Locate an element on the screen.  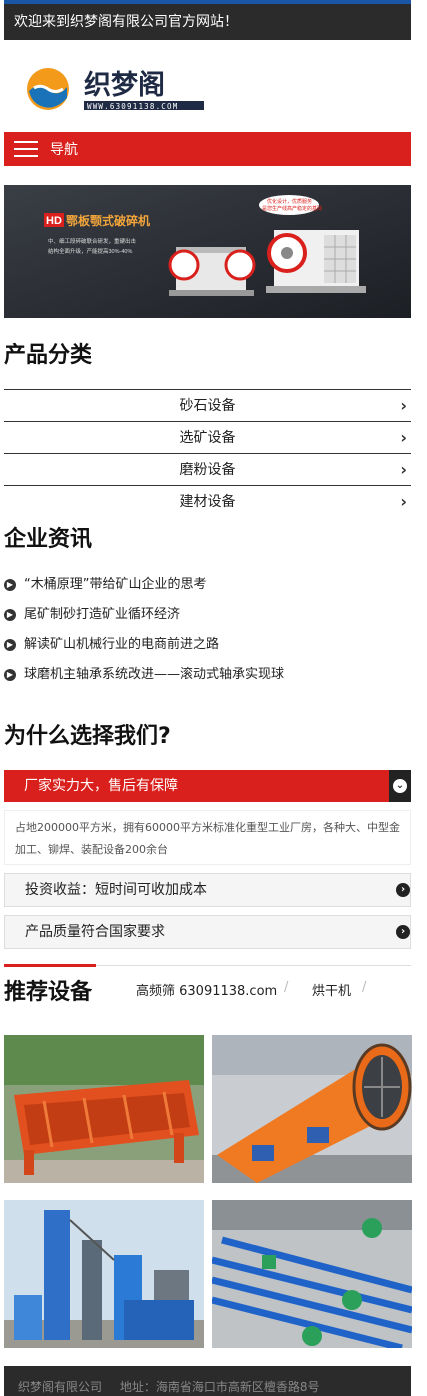
category-label: 选矿设备 is located at coordinates (208, 438).